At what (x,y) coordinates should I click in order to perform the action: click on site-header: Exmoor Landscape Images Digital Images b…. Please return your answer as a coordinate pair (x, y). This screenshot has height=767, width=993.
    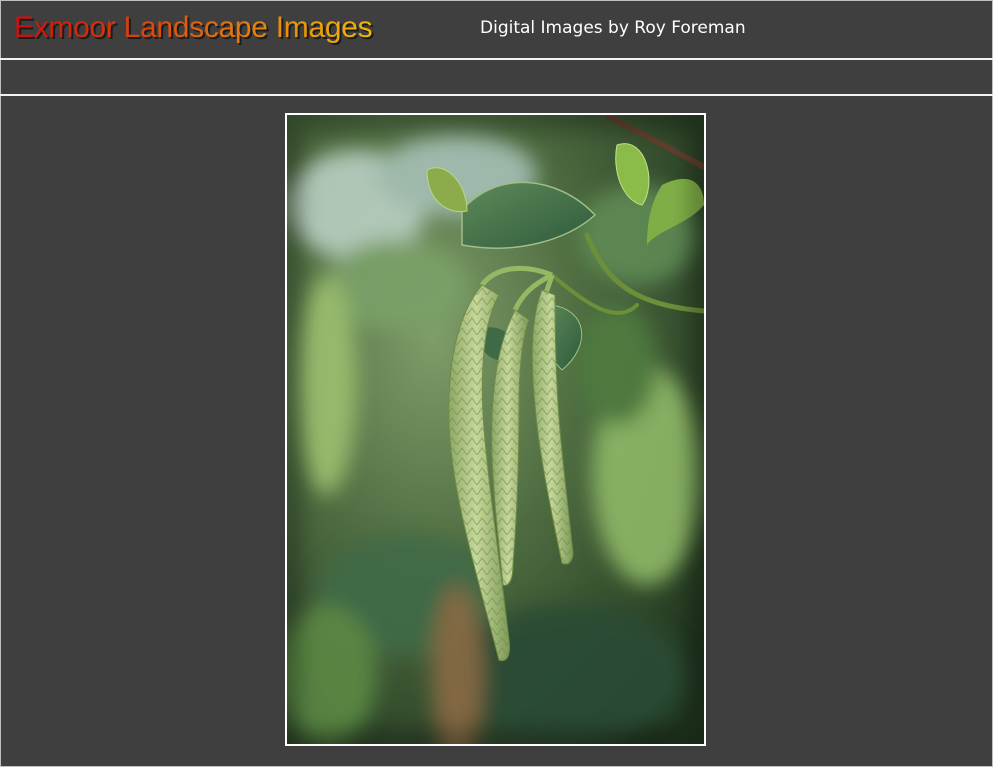
    Looking at the image, I should click on (496, 29).